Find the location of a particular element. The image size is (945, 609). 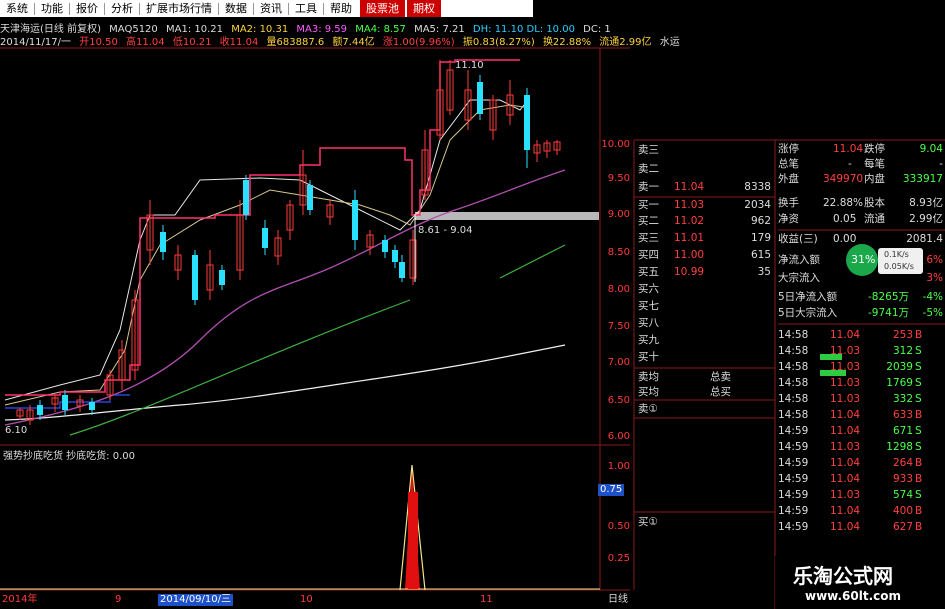

orderbook-buy-7: 买七 is located at coordinates (706, 306).